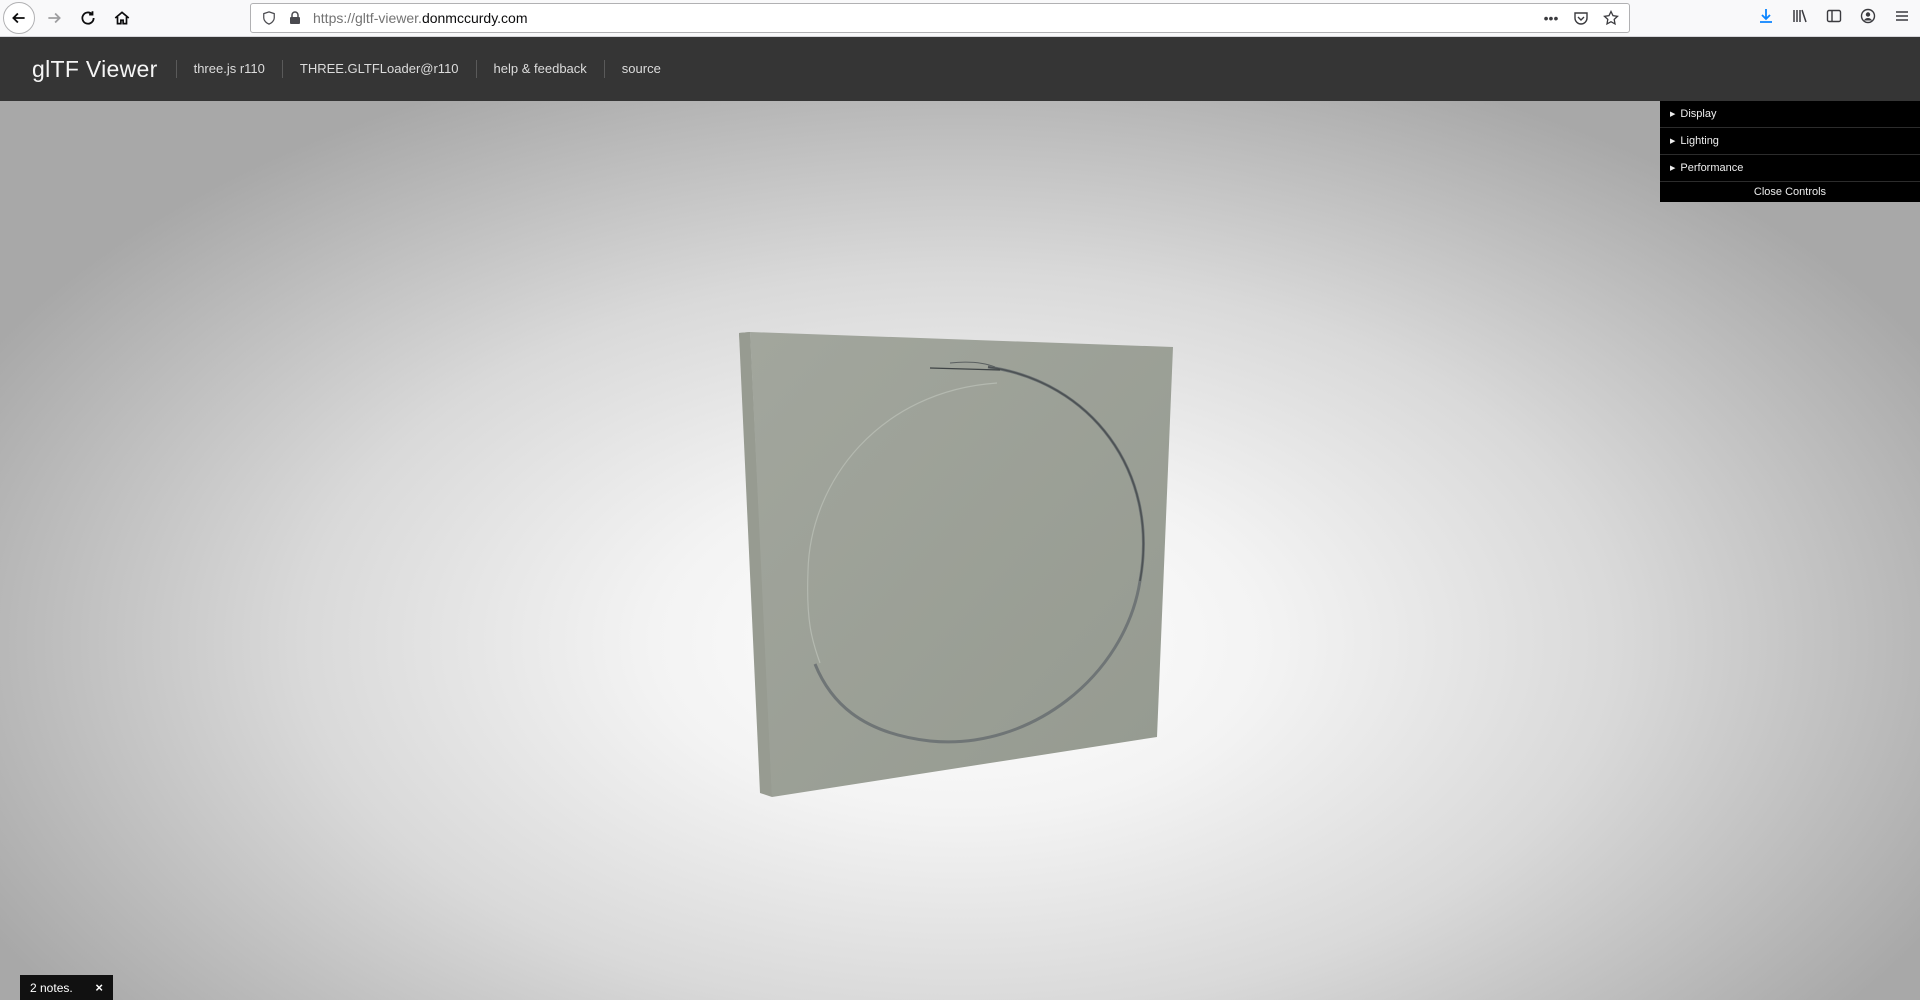 Image resolution: width=1920 pixels, height=1000 pixels. I want to click on download-icon, so click(1766, 16).